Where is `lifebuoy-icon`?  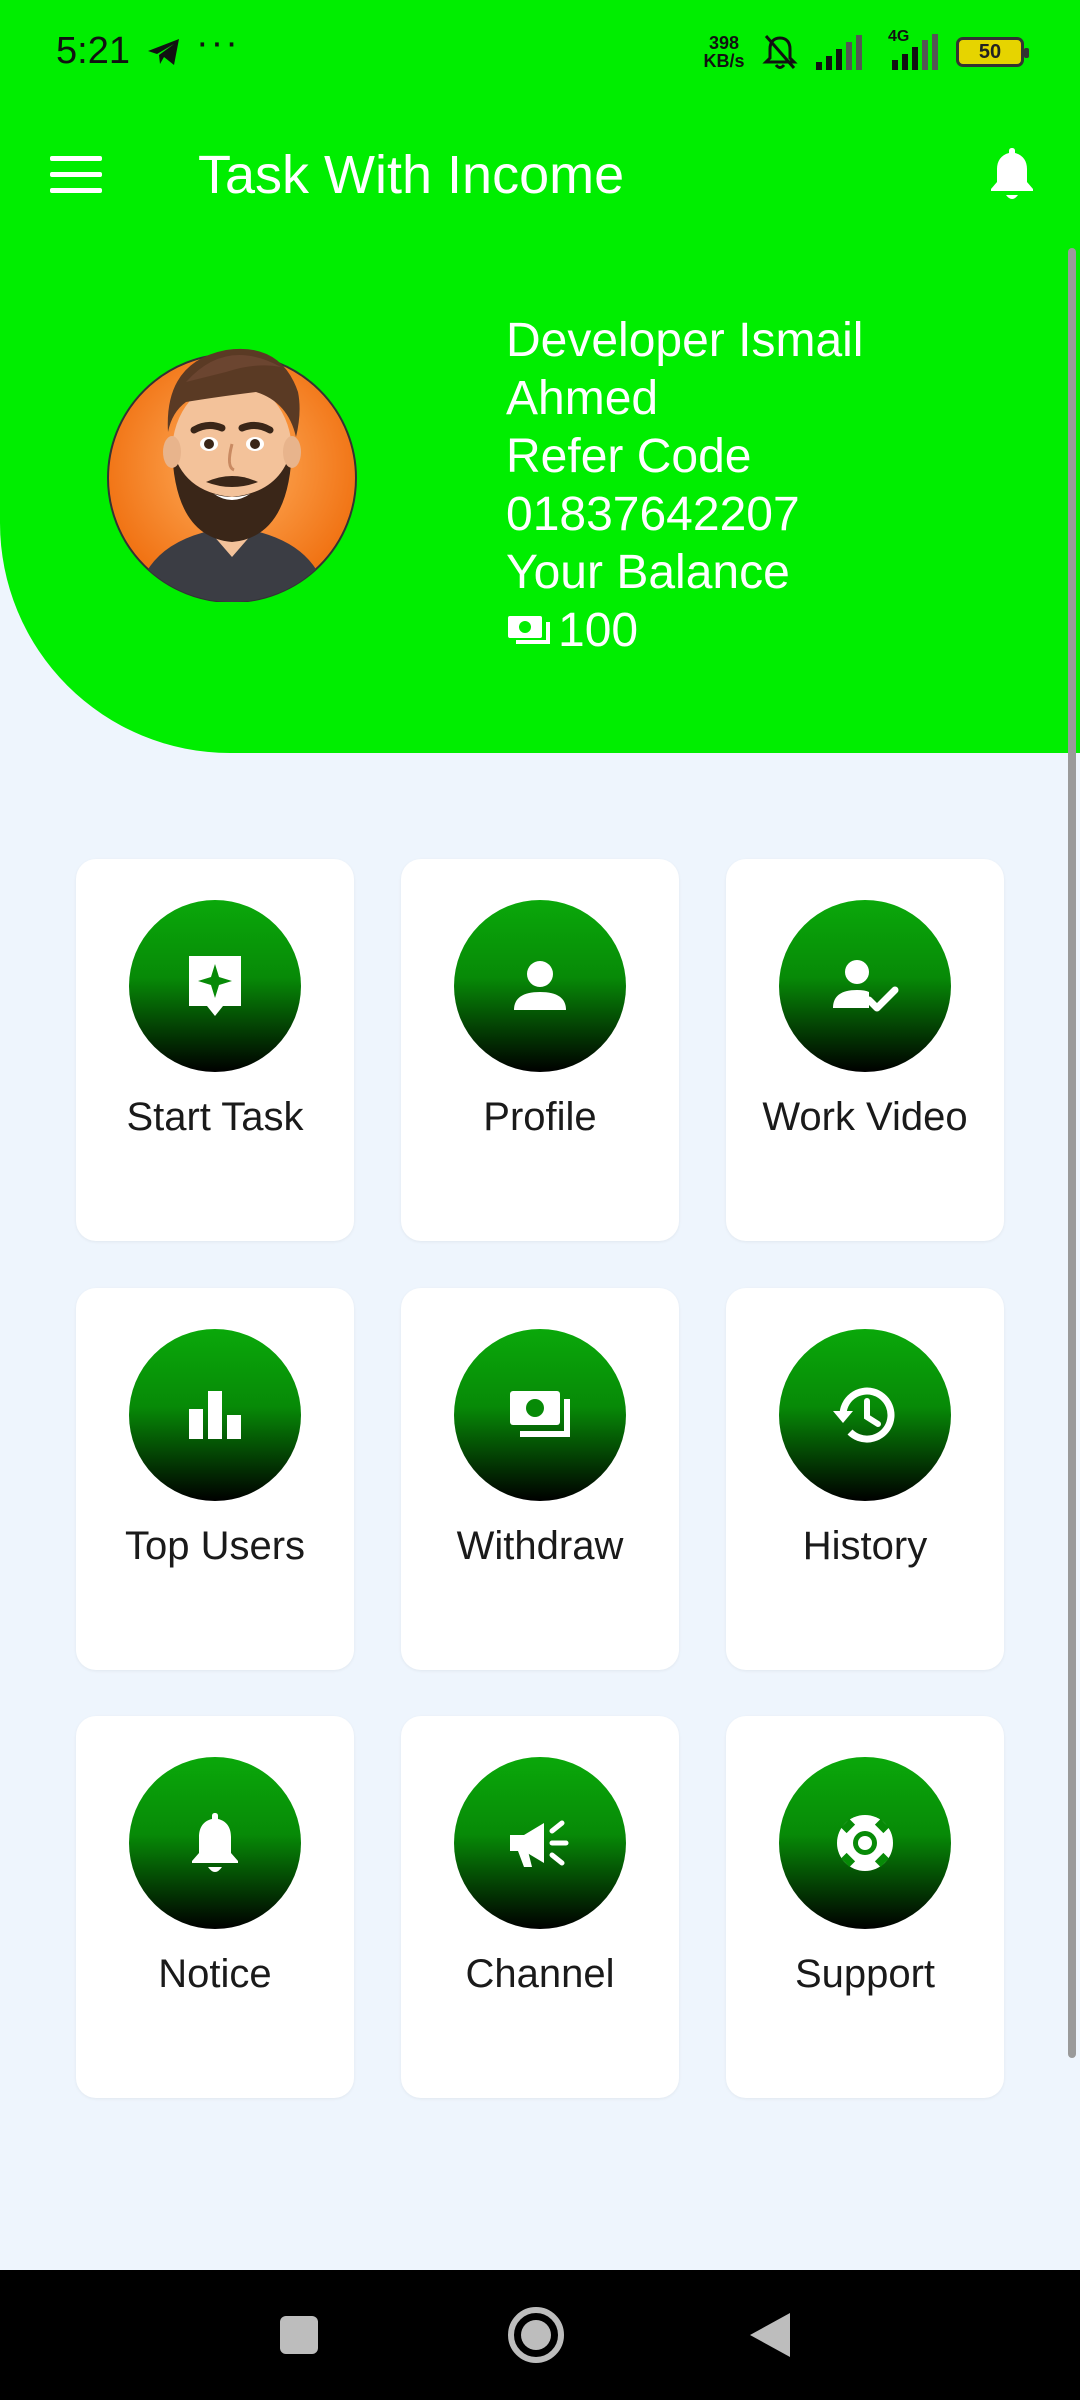 lifebuoy-icon is located at coordinates (865, 1843).